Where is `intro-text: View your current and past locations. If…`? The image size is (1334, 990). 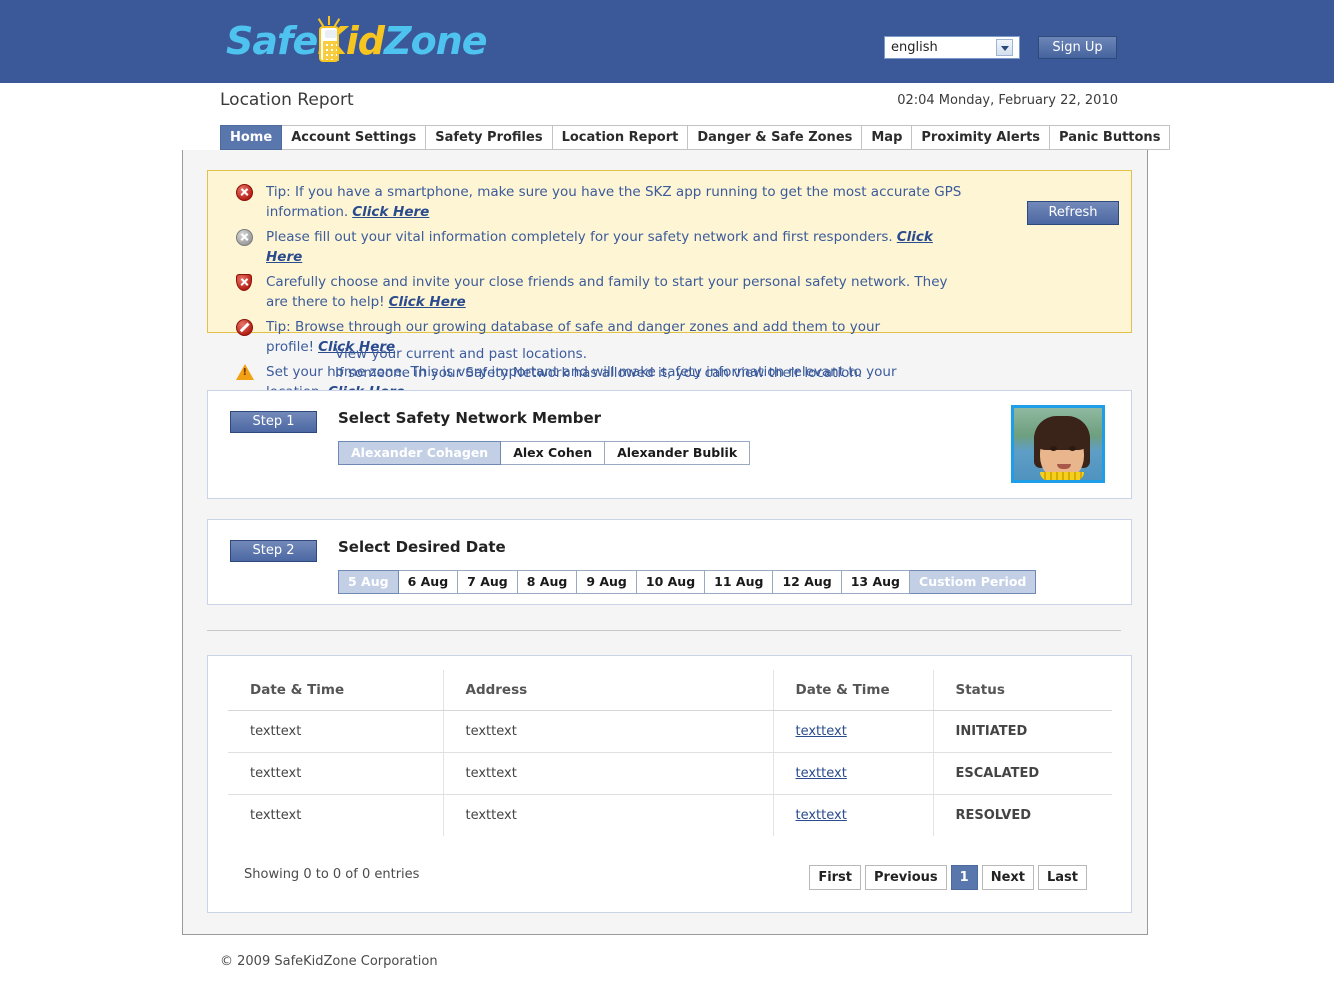
intro-text: View your current and past locations. If… is located at coordinates (598, 364).